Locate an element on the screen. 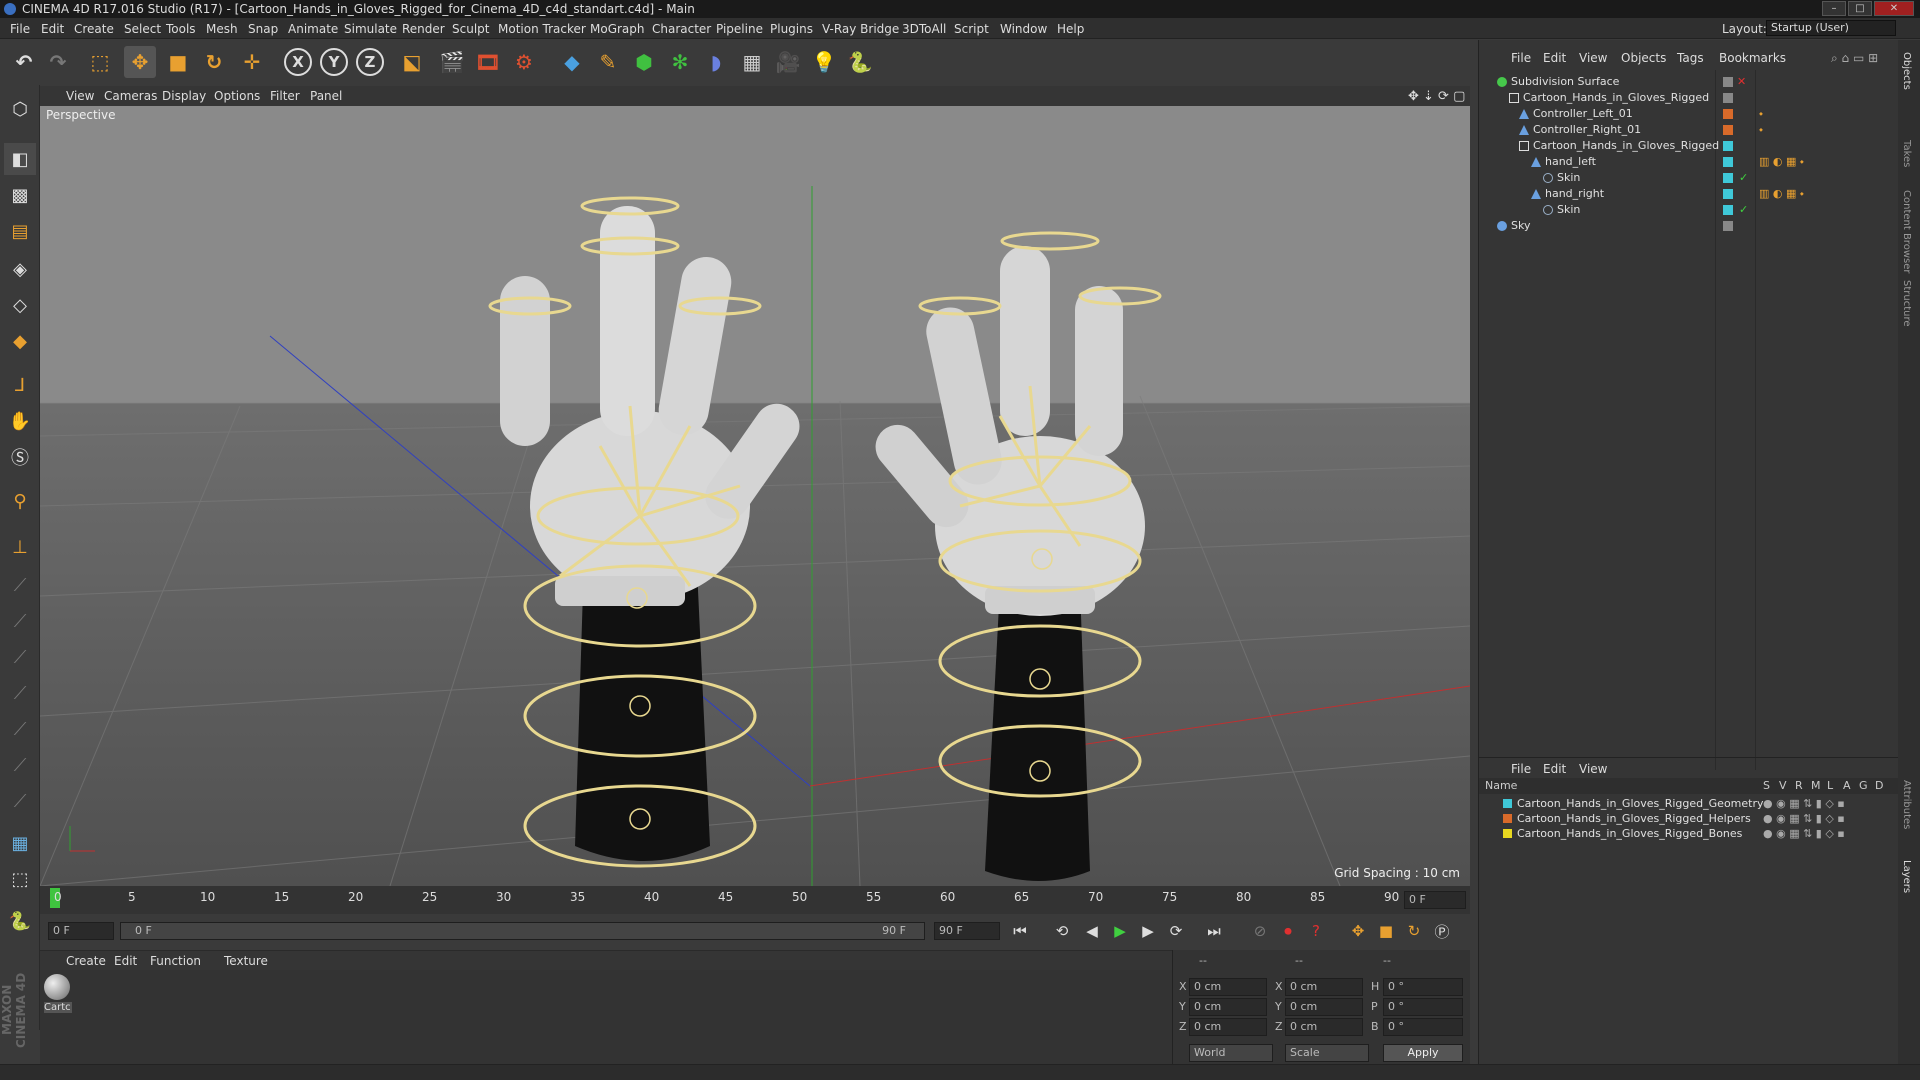 The width and height of the screenshot is (1920, 1080). weight-tool-icon: ⟋ is located at coordinates (20, 657).